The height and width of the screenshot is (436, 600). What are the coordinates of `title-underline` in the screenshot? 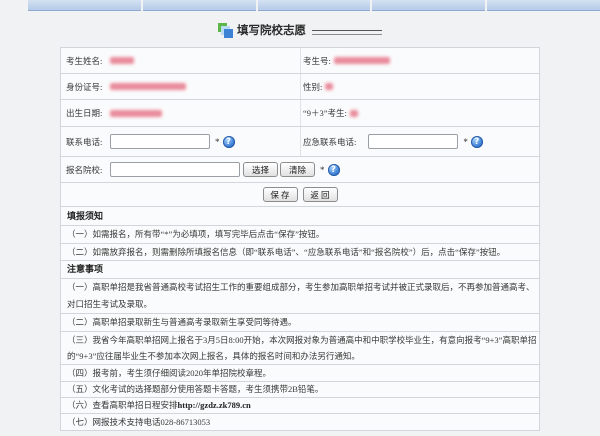 It's located at (347, 32).